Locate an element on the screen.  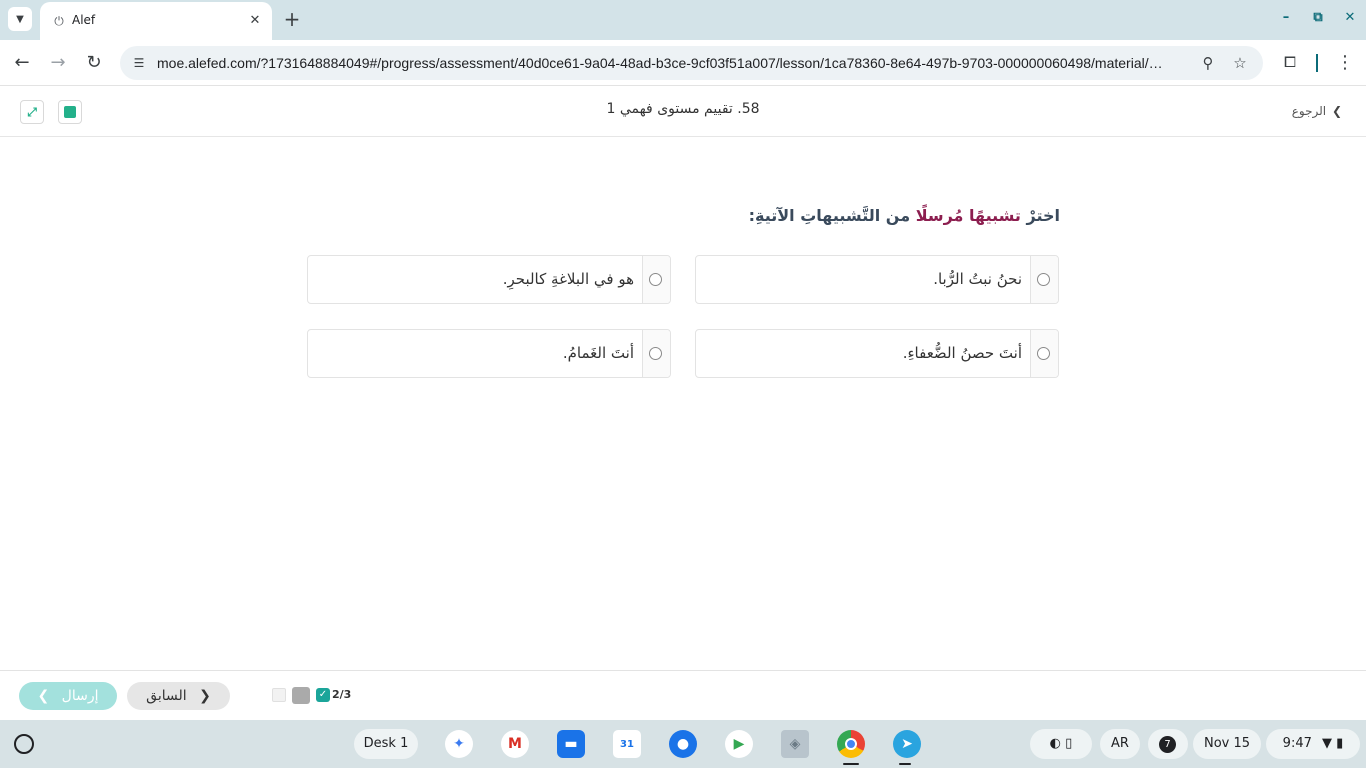
question-prefix: اخترْ is located at coordinates (1040, 215).